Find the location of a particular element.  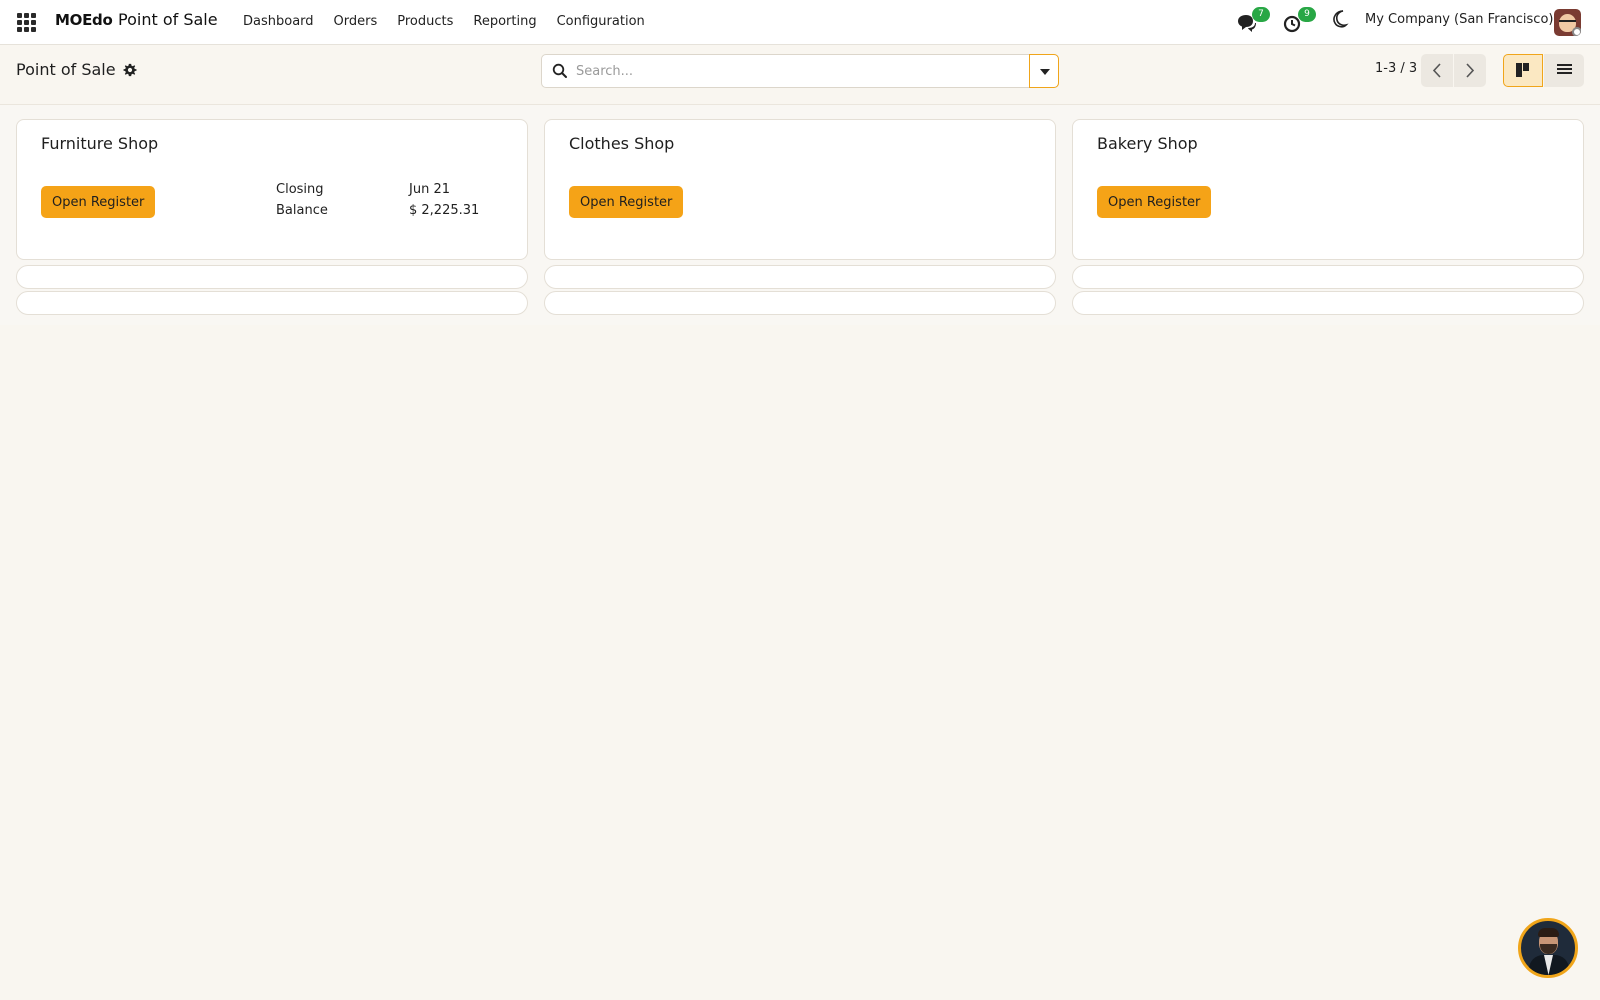

chevron-right-icon is located at coordinates (1470, 70).